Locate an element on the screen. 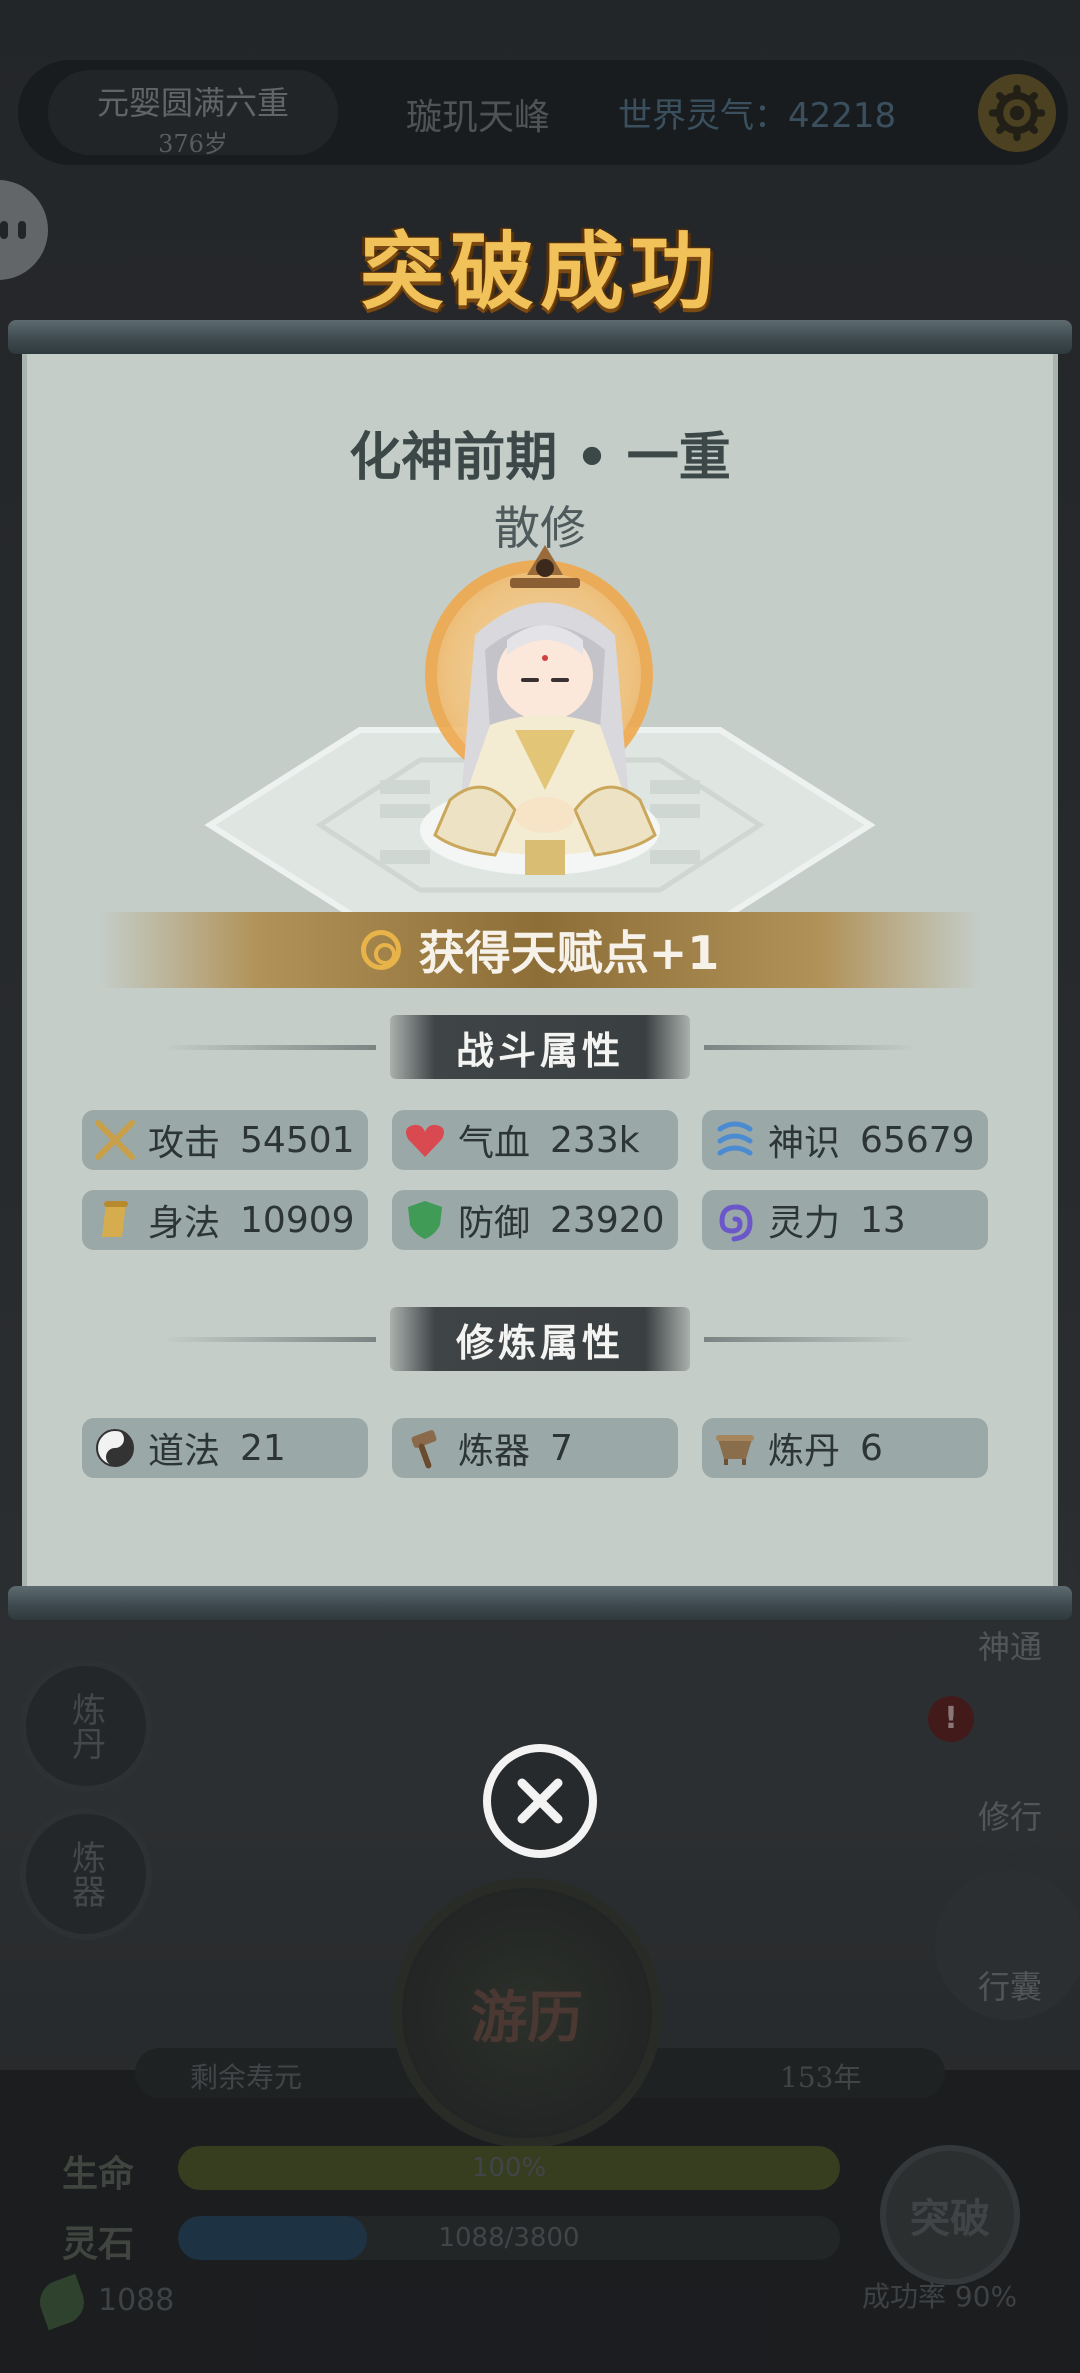 This screenshot has width=1080, height=2373. cultivation-stats-header: 修炼属性 is located at coordinates (540, 1339).